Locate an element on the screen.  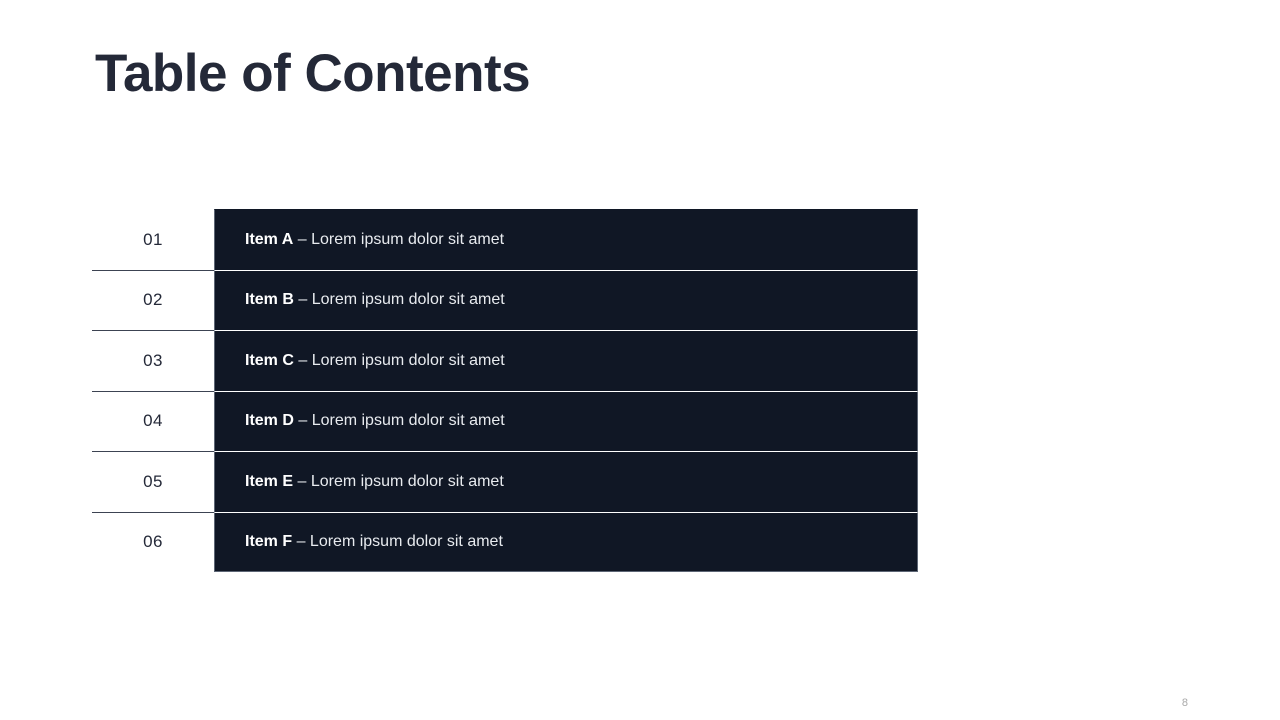
toc-label-bar: Item F – Lorem ipsum dolor sit amet is located at coordinates (566, 541).